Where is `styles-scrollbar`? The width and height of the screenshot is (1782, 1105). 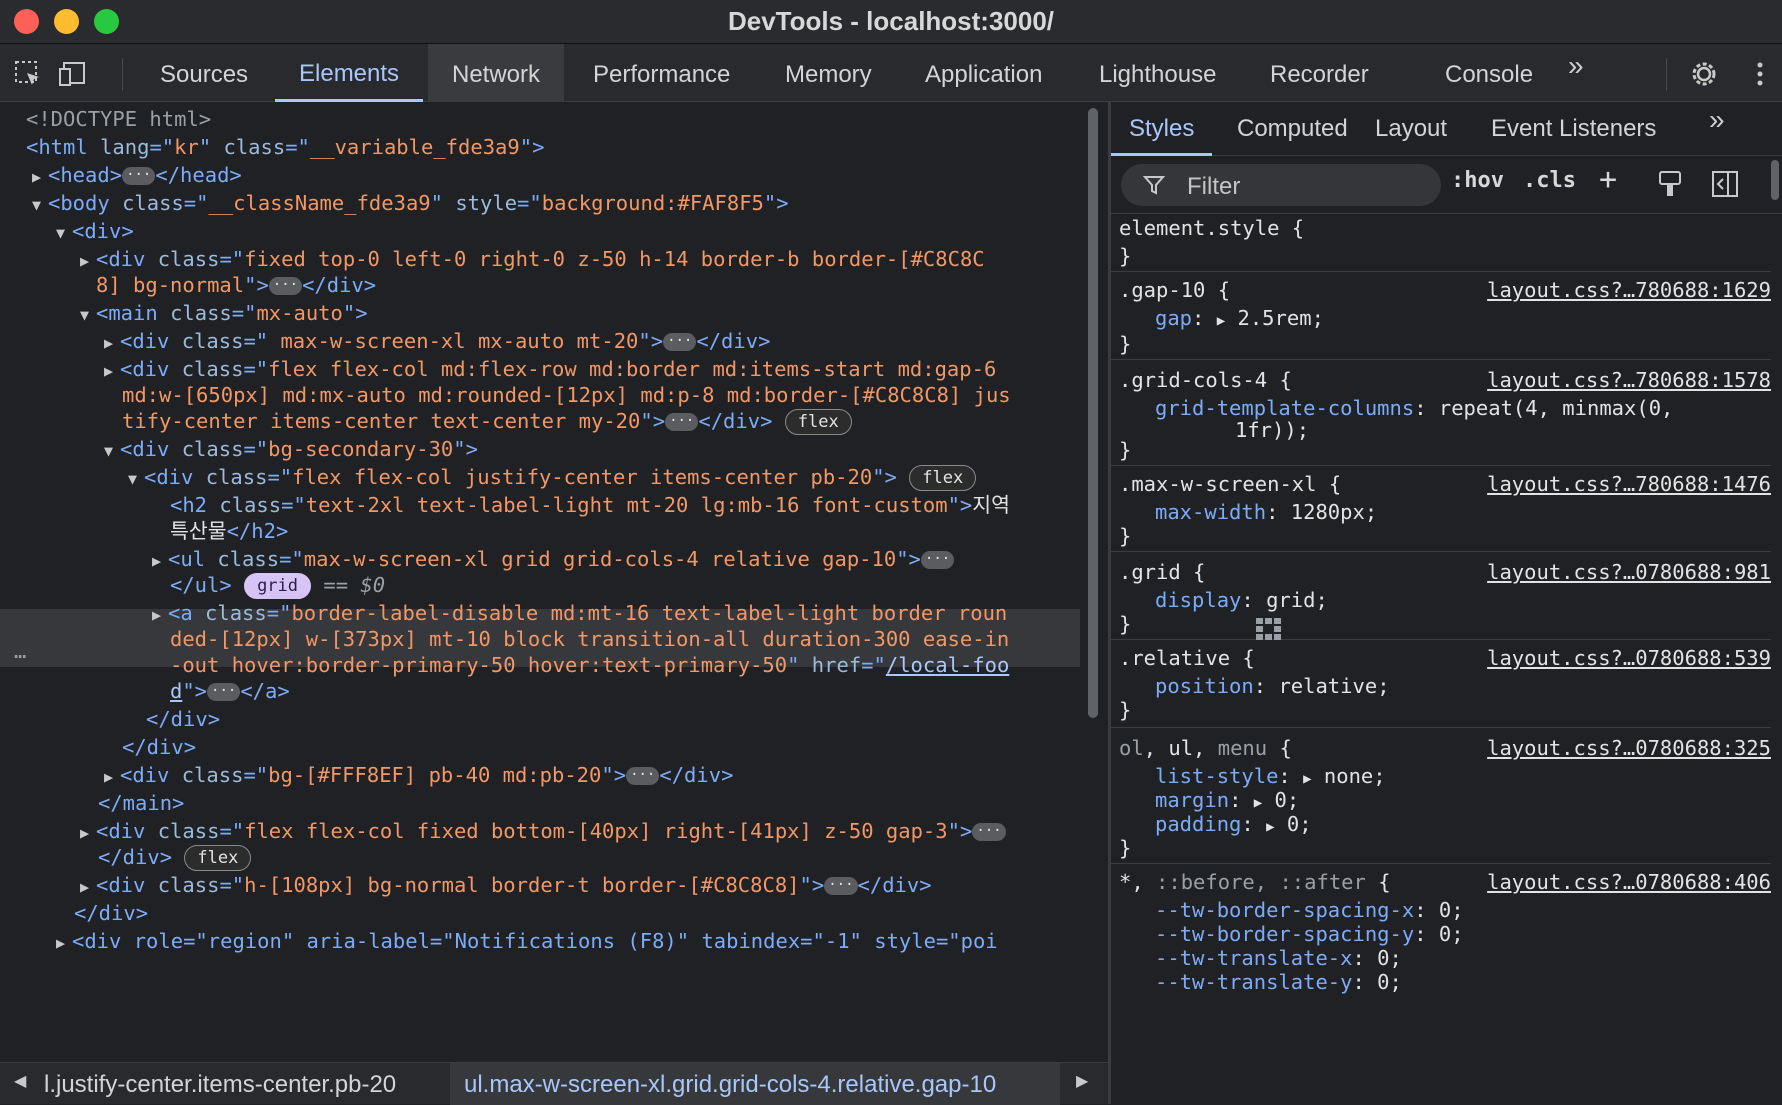 styles-scrollbar is located at coordinates (1775, 180).